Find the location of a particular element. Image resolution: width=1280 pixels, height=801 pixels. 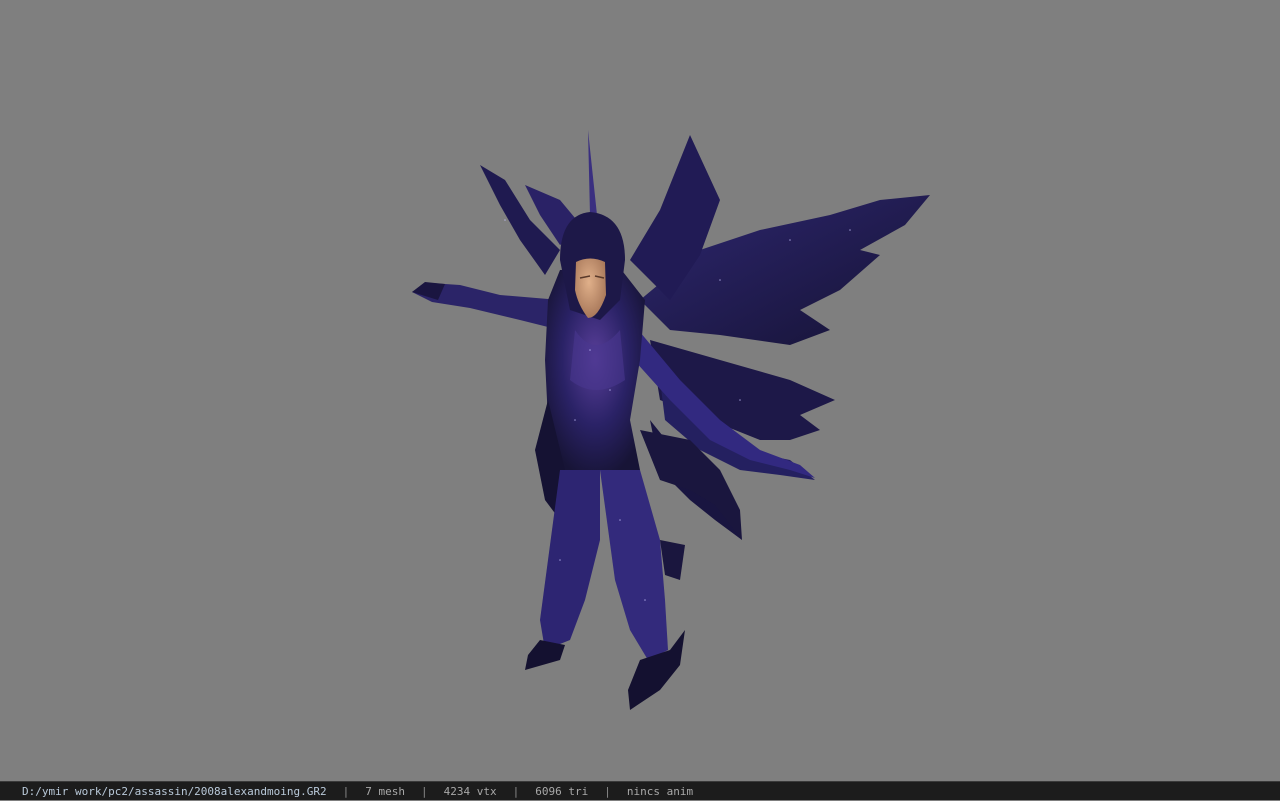

head is located at coordinates (592, 266).